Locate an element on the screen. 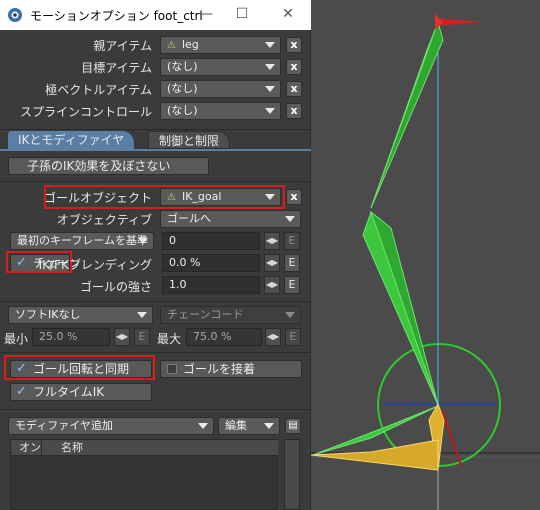 This screenshot has height=510, width=540. column-divider is located at coordinates (41, 448).